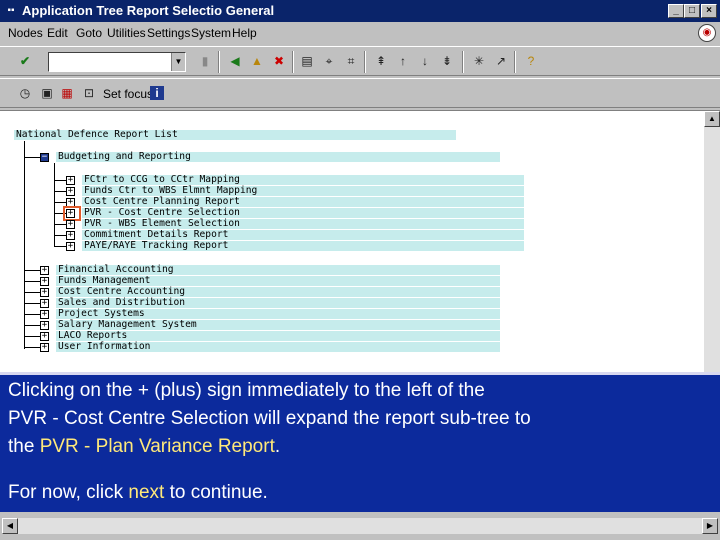 The image size is (720, 540). Describe the element at coordinates (216, 492) in the screenshot. I see `callout-text: to continue.` at that location.